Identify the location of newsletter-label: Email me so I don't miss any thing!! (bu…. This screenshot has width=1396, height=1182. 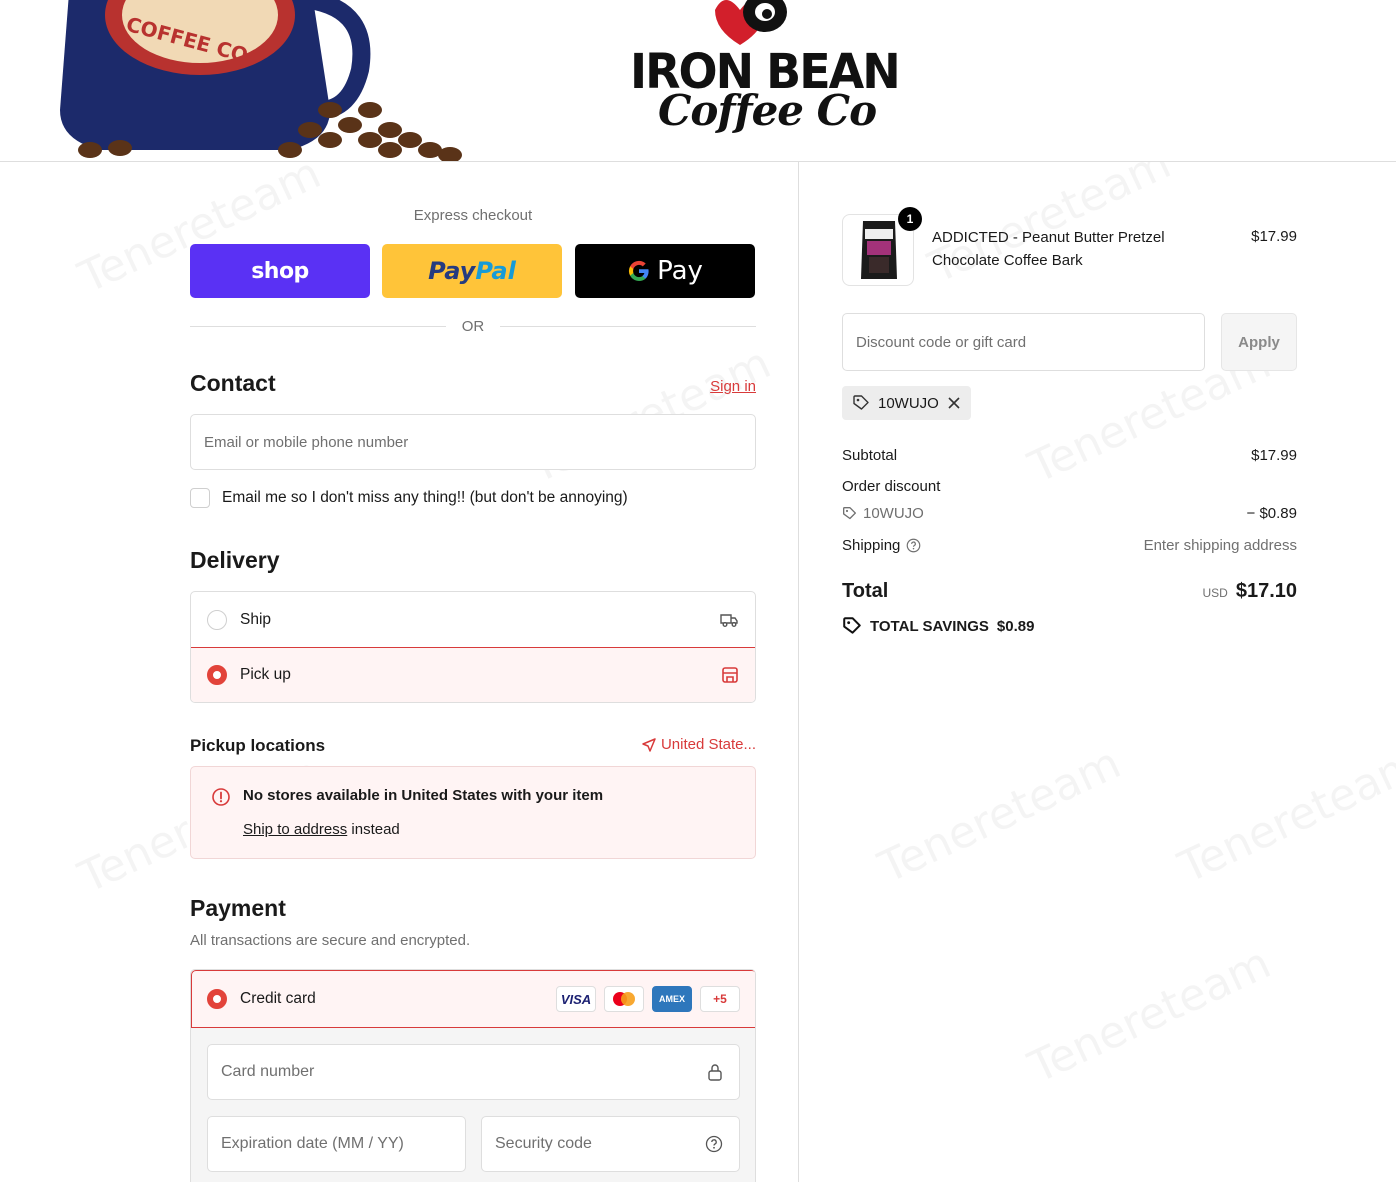
(425, 497).